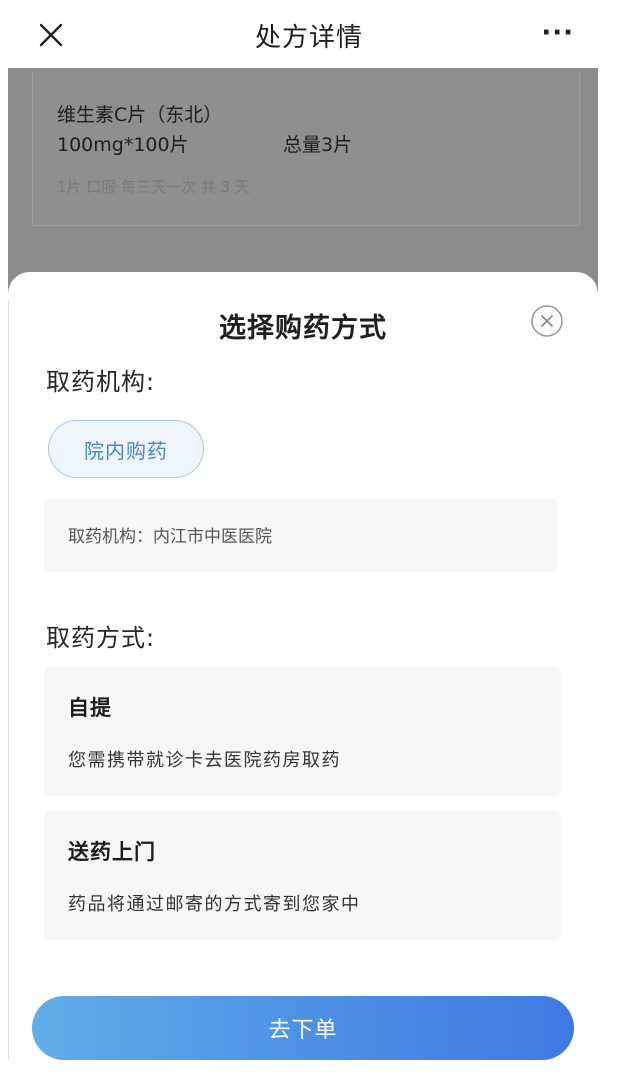 The image size is (618, 1080). I want to click on place-order-button: 去下单, so click(303, 1028).